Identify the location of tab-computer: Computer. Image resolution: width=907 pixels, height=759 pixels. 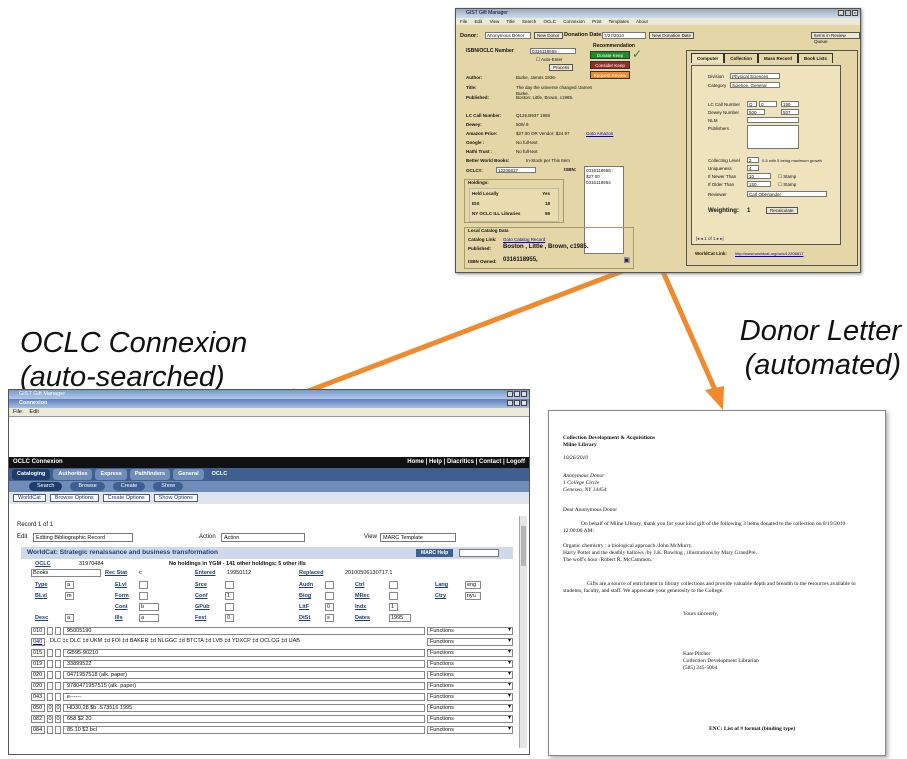
(708, 58).